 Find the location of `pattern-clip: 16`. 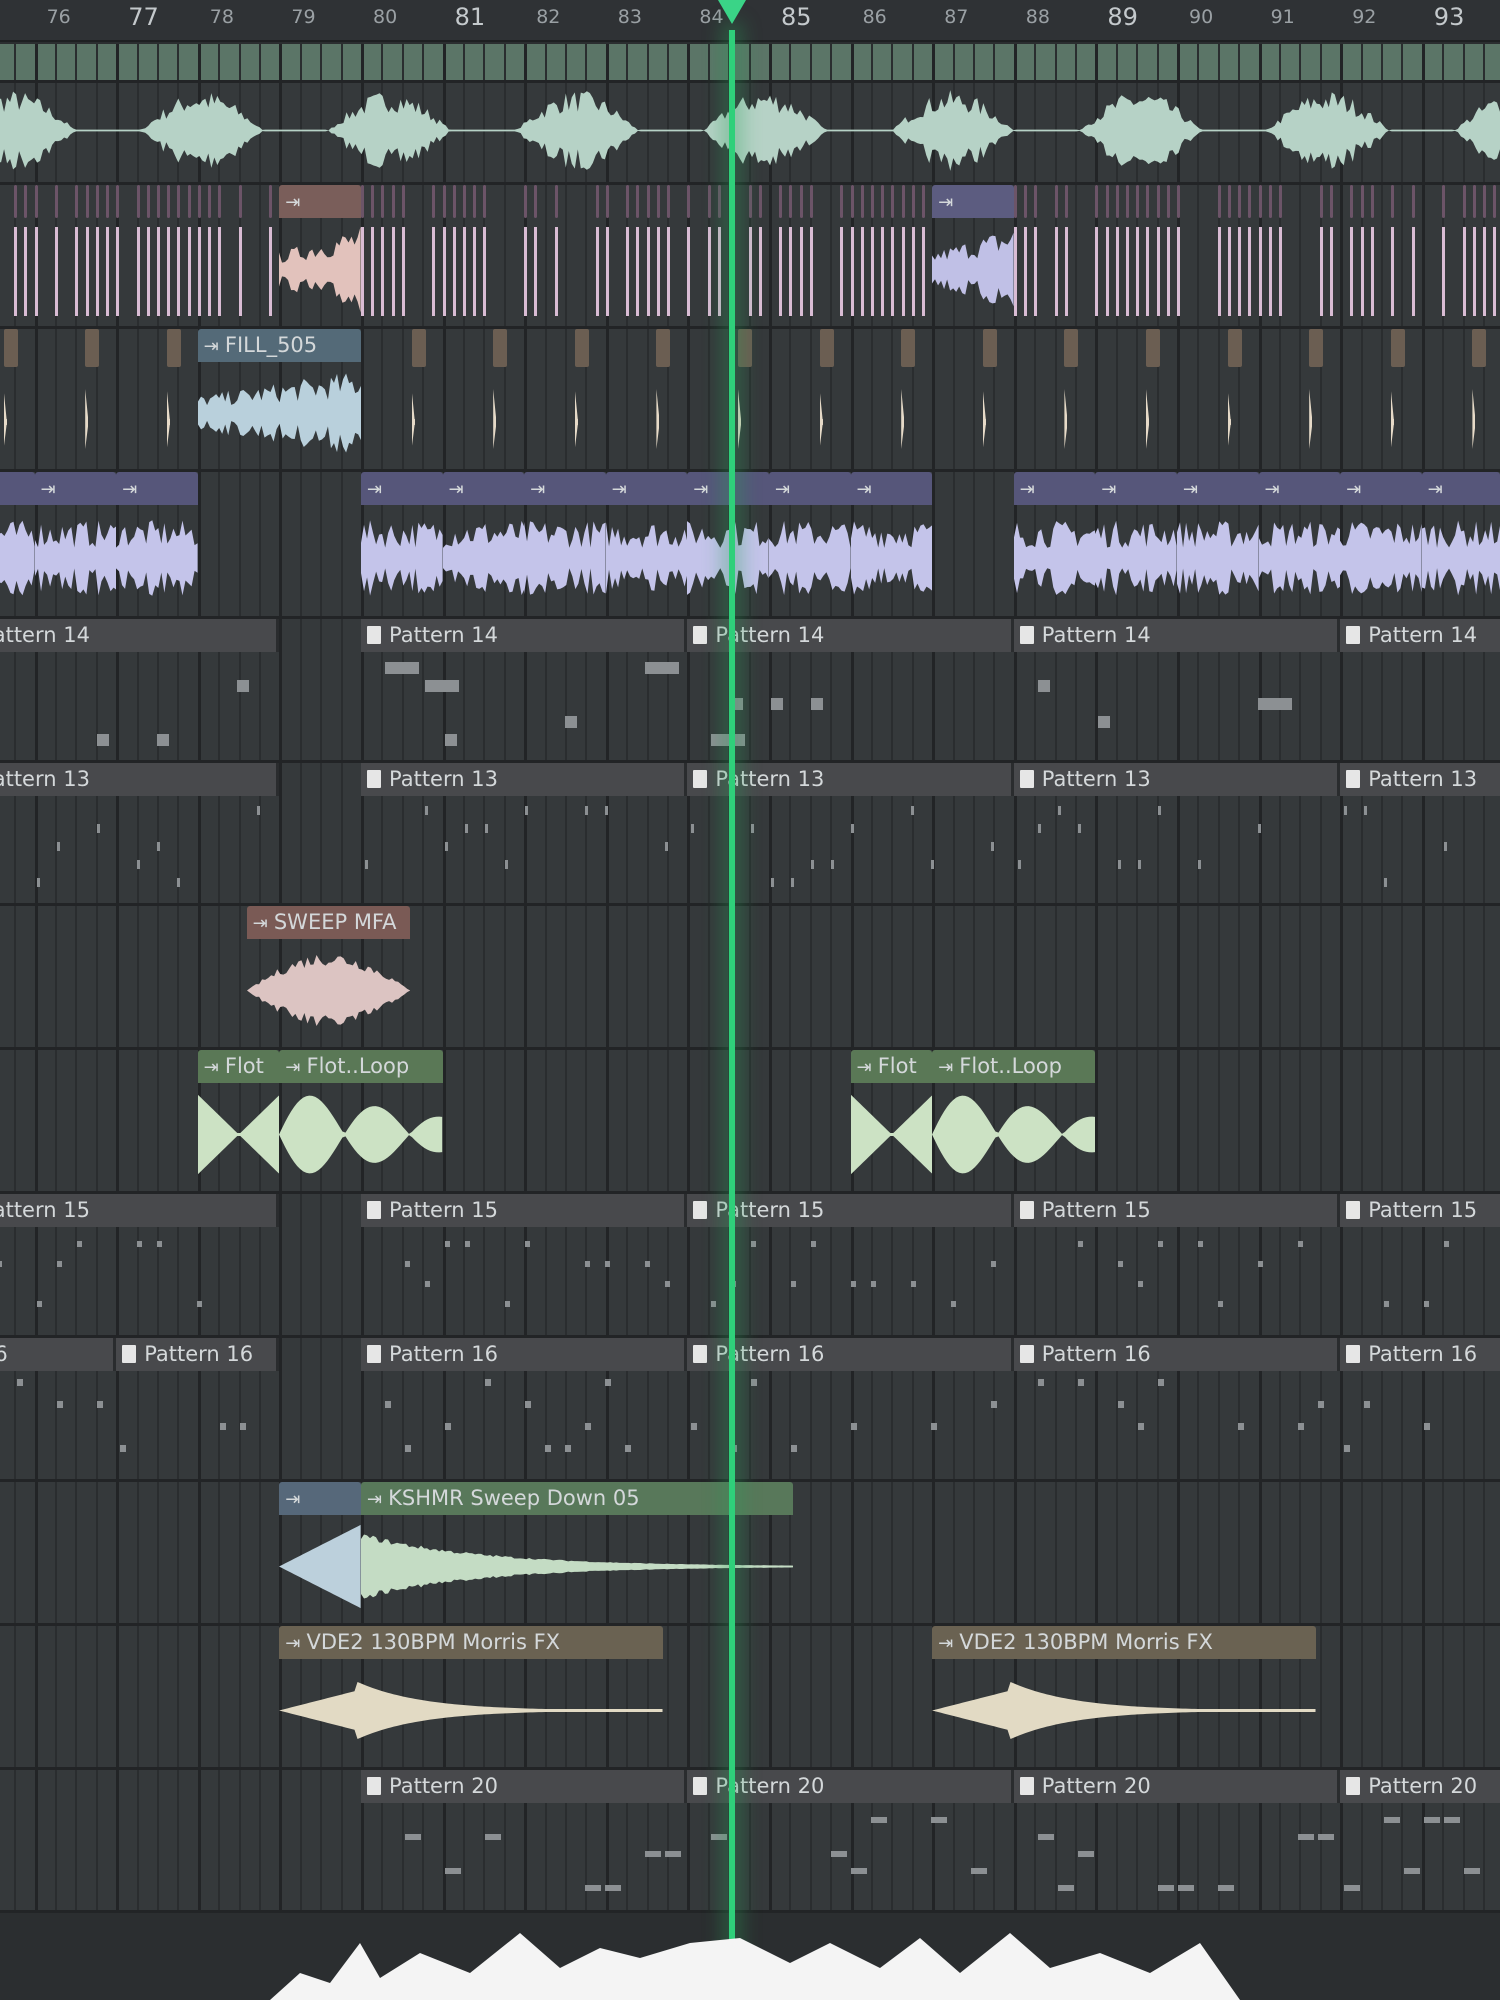

pattern-clip: 16 is located at coordinates (58, 1408).